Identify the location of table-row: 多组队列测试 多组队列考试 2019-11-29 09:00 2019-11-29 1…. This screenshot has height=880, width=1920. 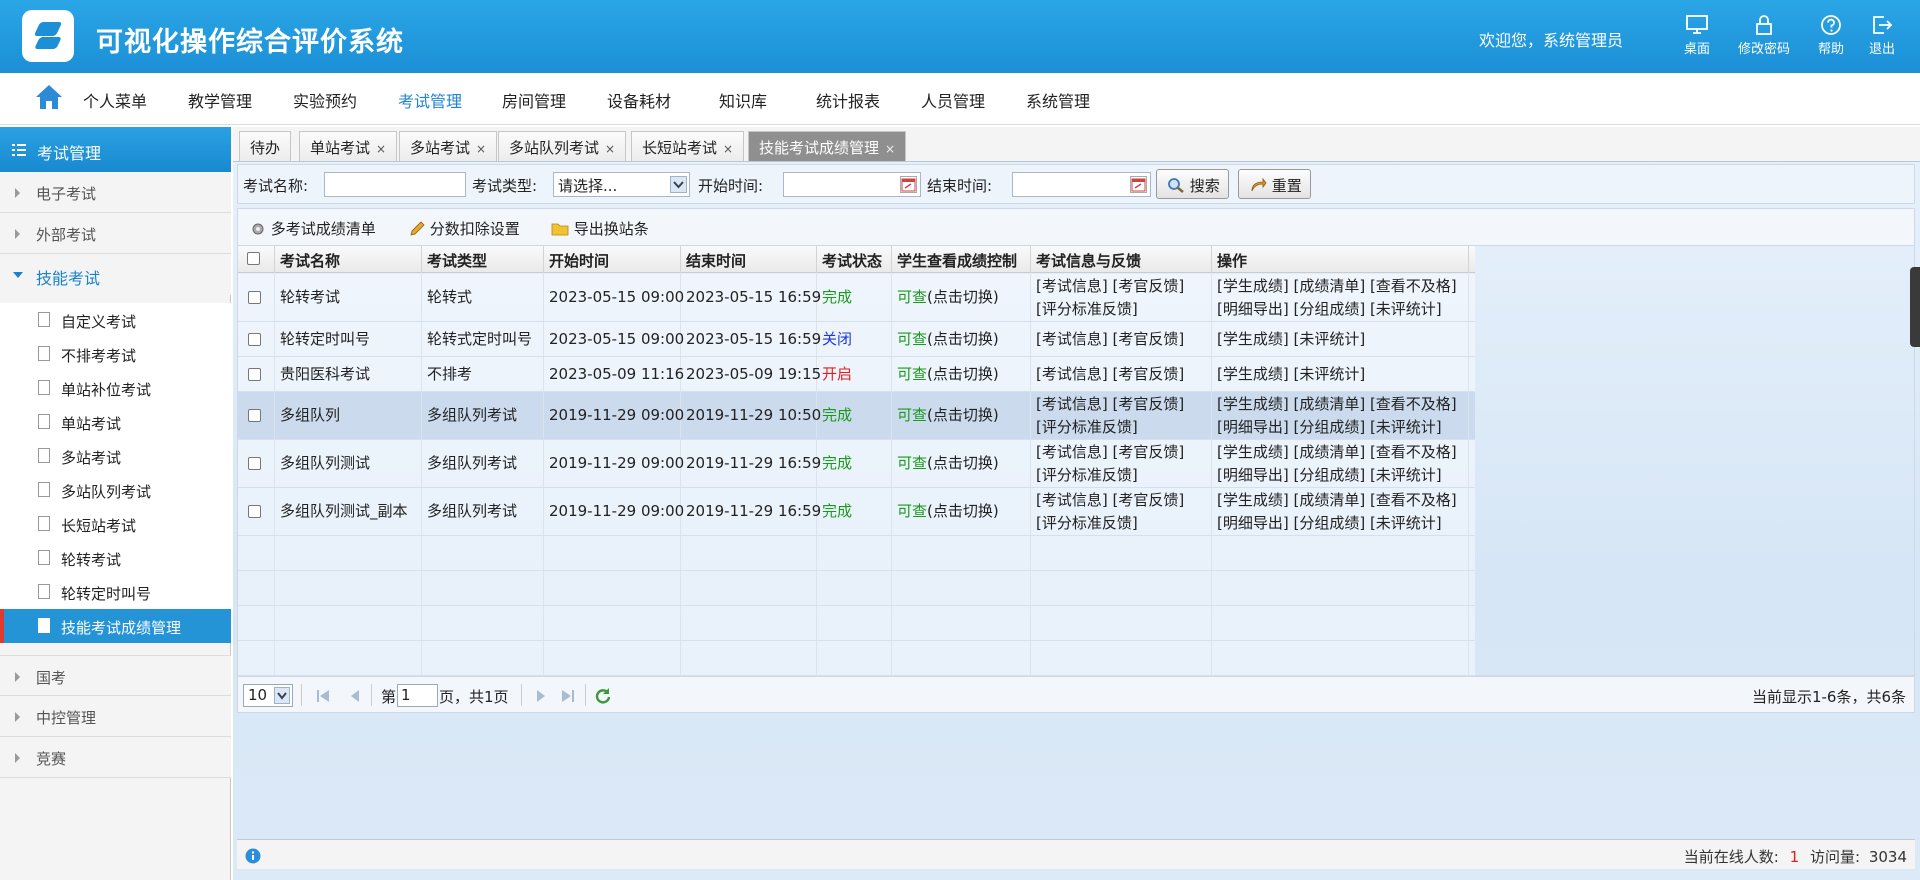
(856, 464).